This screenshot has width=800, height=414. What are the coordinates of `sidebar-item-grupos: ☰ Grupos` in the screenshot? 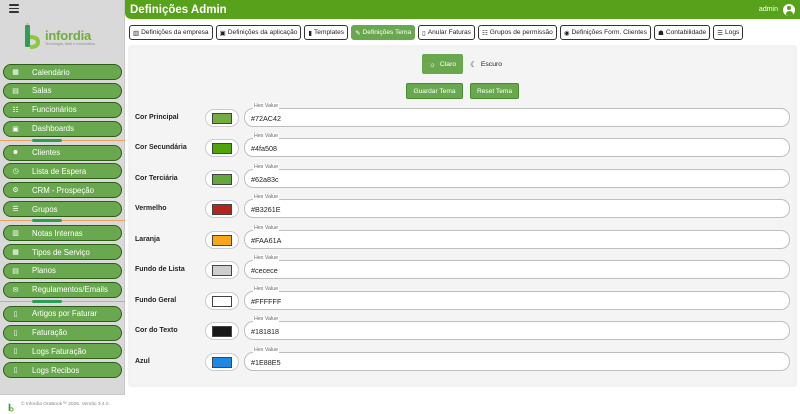 It's located at (62, 209).